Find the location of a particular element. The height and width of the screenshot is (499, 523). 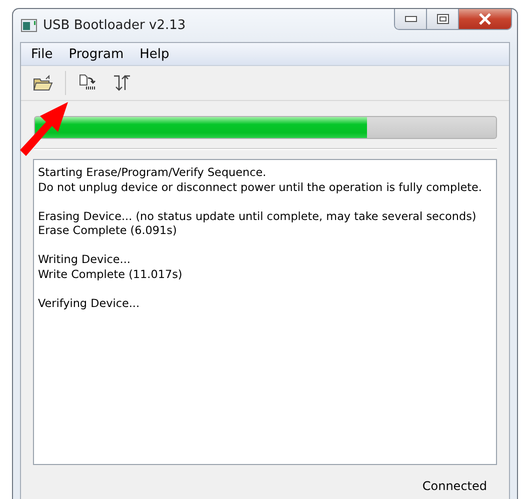

window-title: USB Bootloader v2.13 is located at coordinates (114, 25).